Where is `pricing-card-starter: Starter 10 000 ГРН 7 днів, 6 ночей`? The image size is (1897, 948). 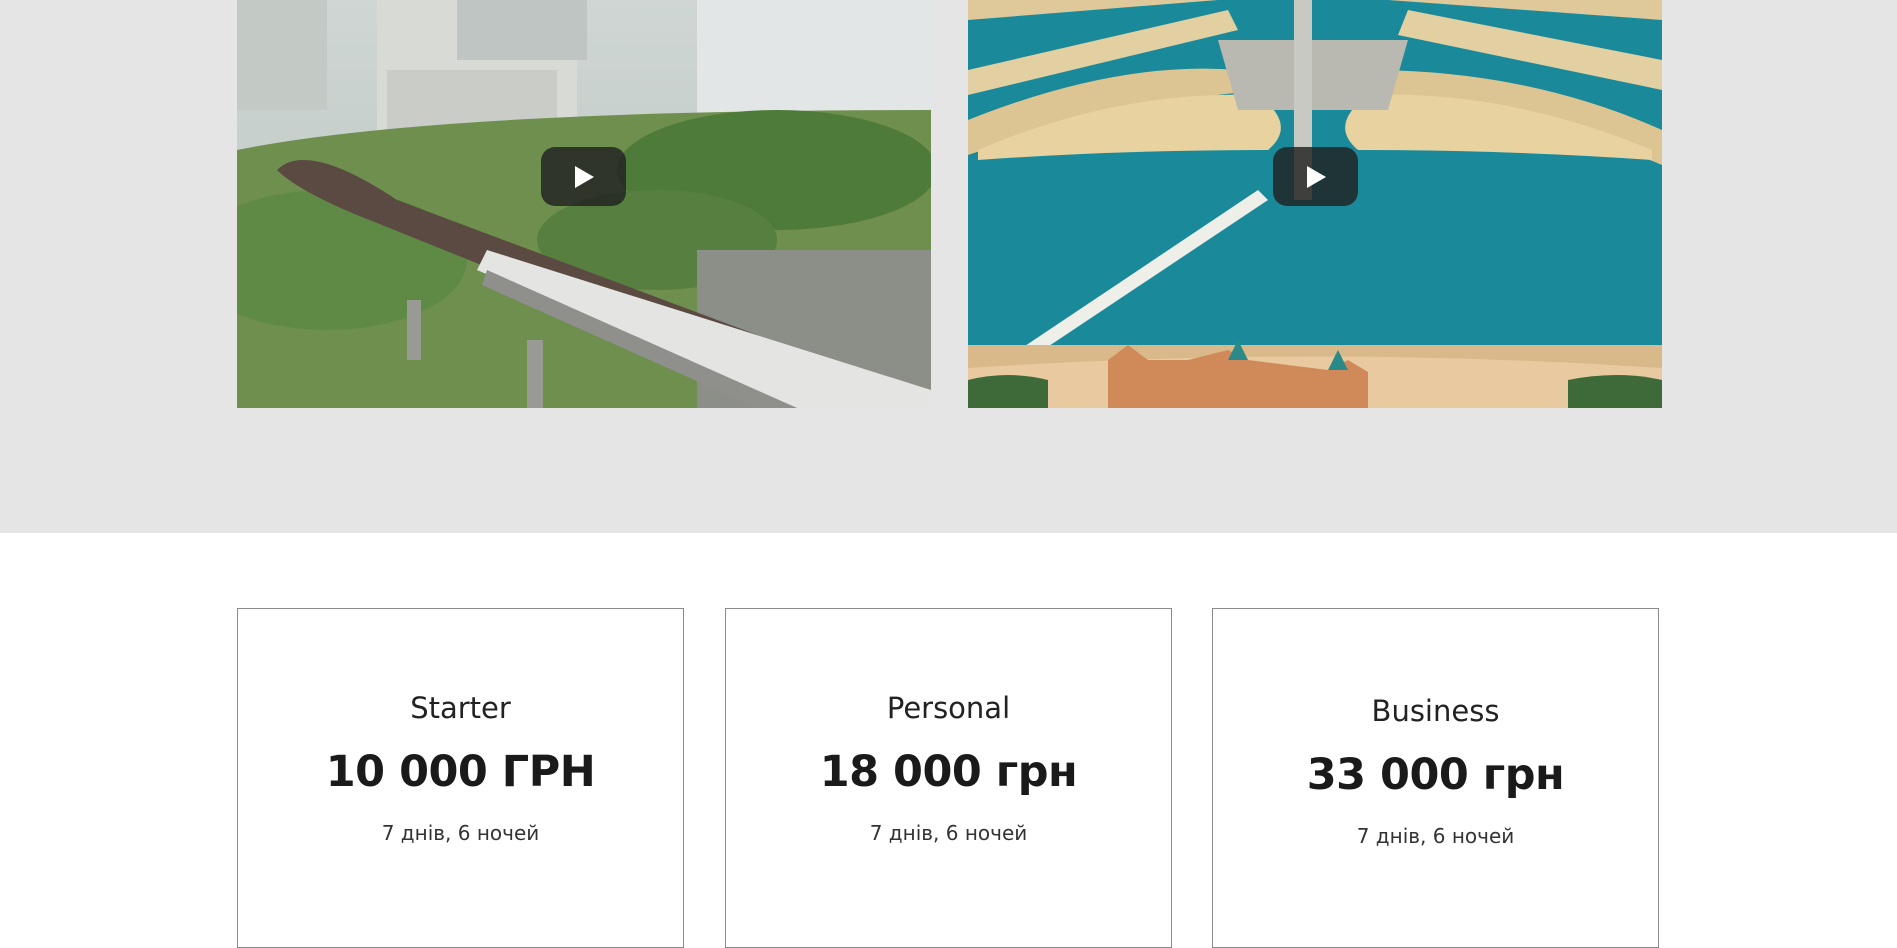
pricing-card-starter: Starter 10 000 ГРН 7 днів, 6 ночей is located at coordinates (460, 778).